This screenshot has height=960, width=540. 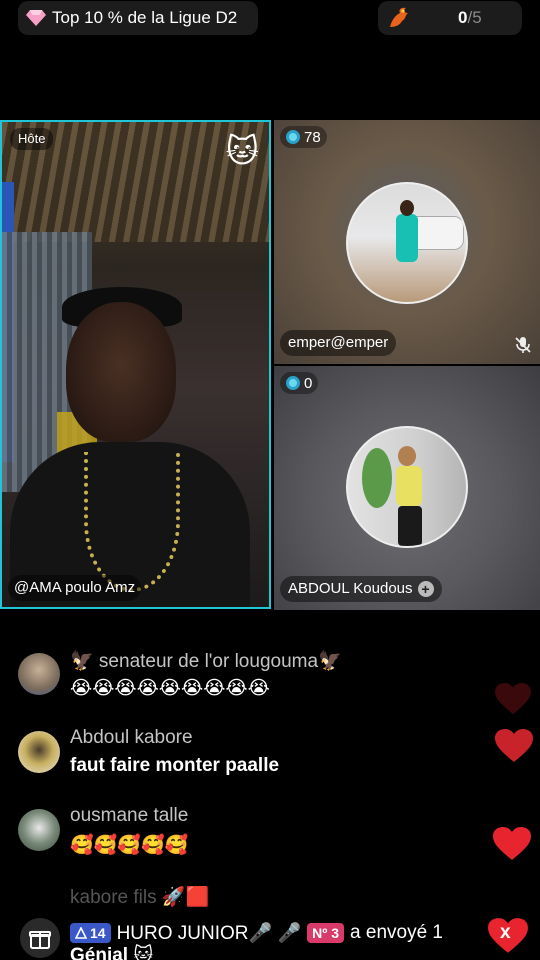 I want to click on gifter-rank-badge: Nº 3, so click(x=326, y=933).